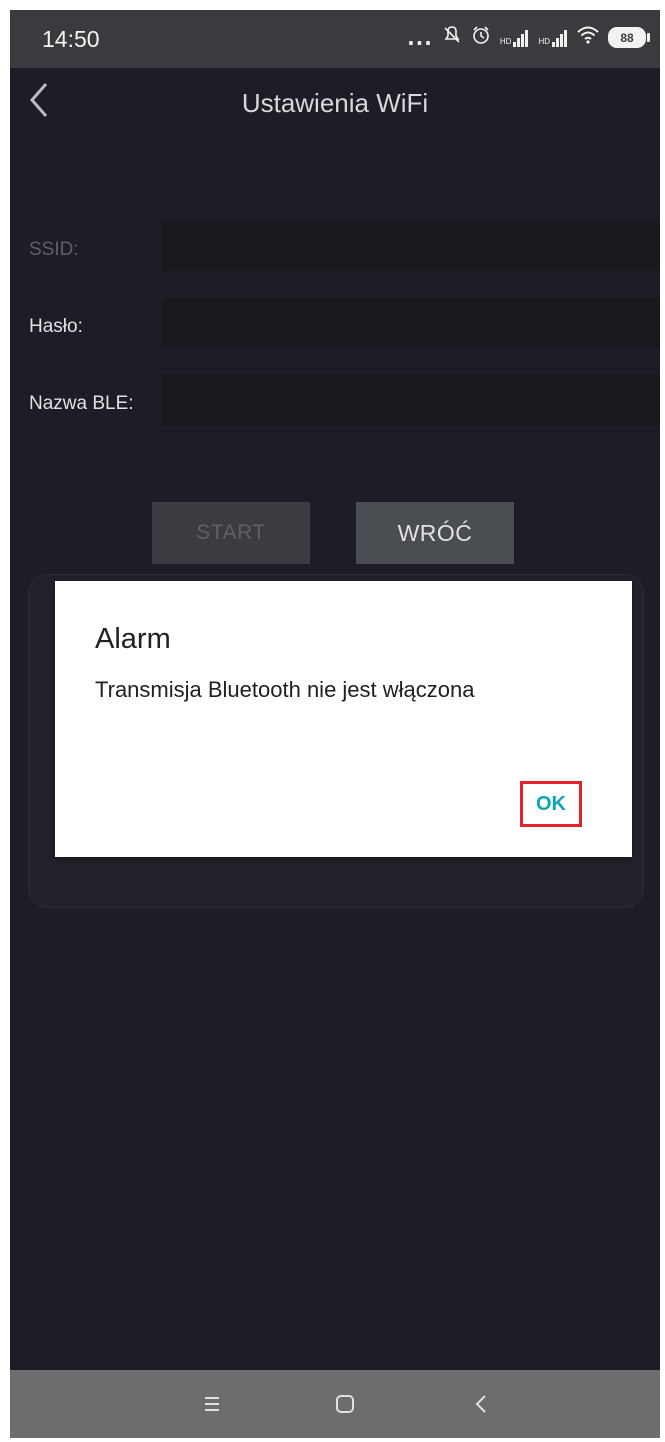 The width and height of the screenshot is (665, 1442). I want to click on status-time: 14:50, so click(71, 39).